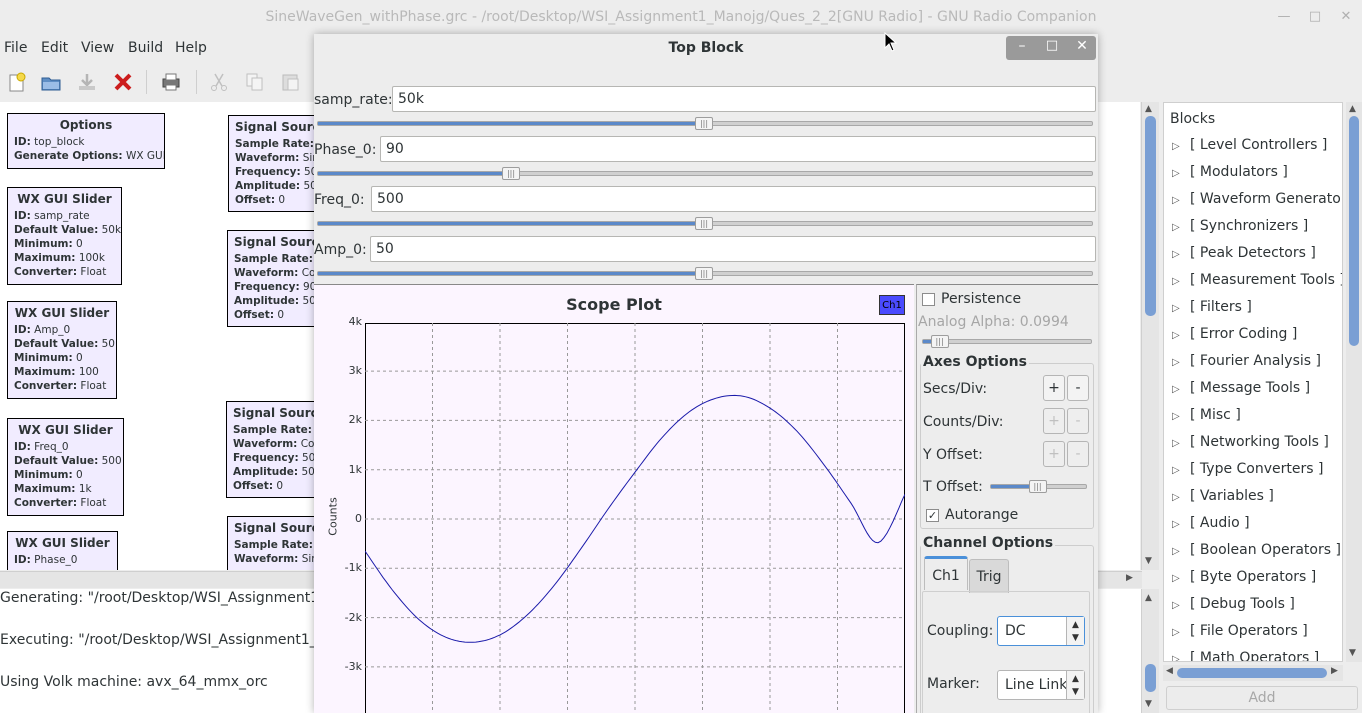  What do you see at coordinates (1022, 46) in the screenshot?
I see `minimize-icon: –` at bounding box center [1022, 46].